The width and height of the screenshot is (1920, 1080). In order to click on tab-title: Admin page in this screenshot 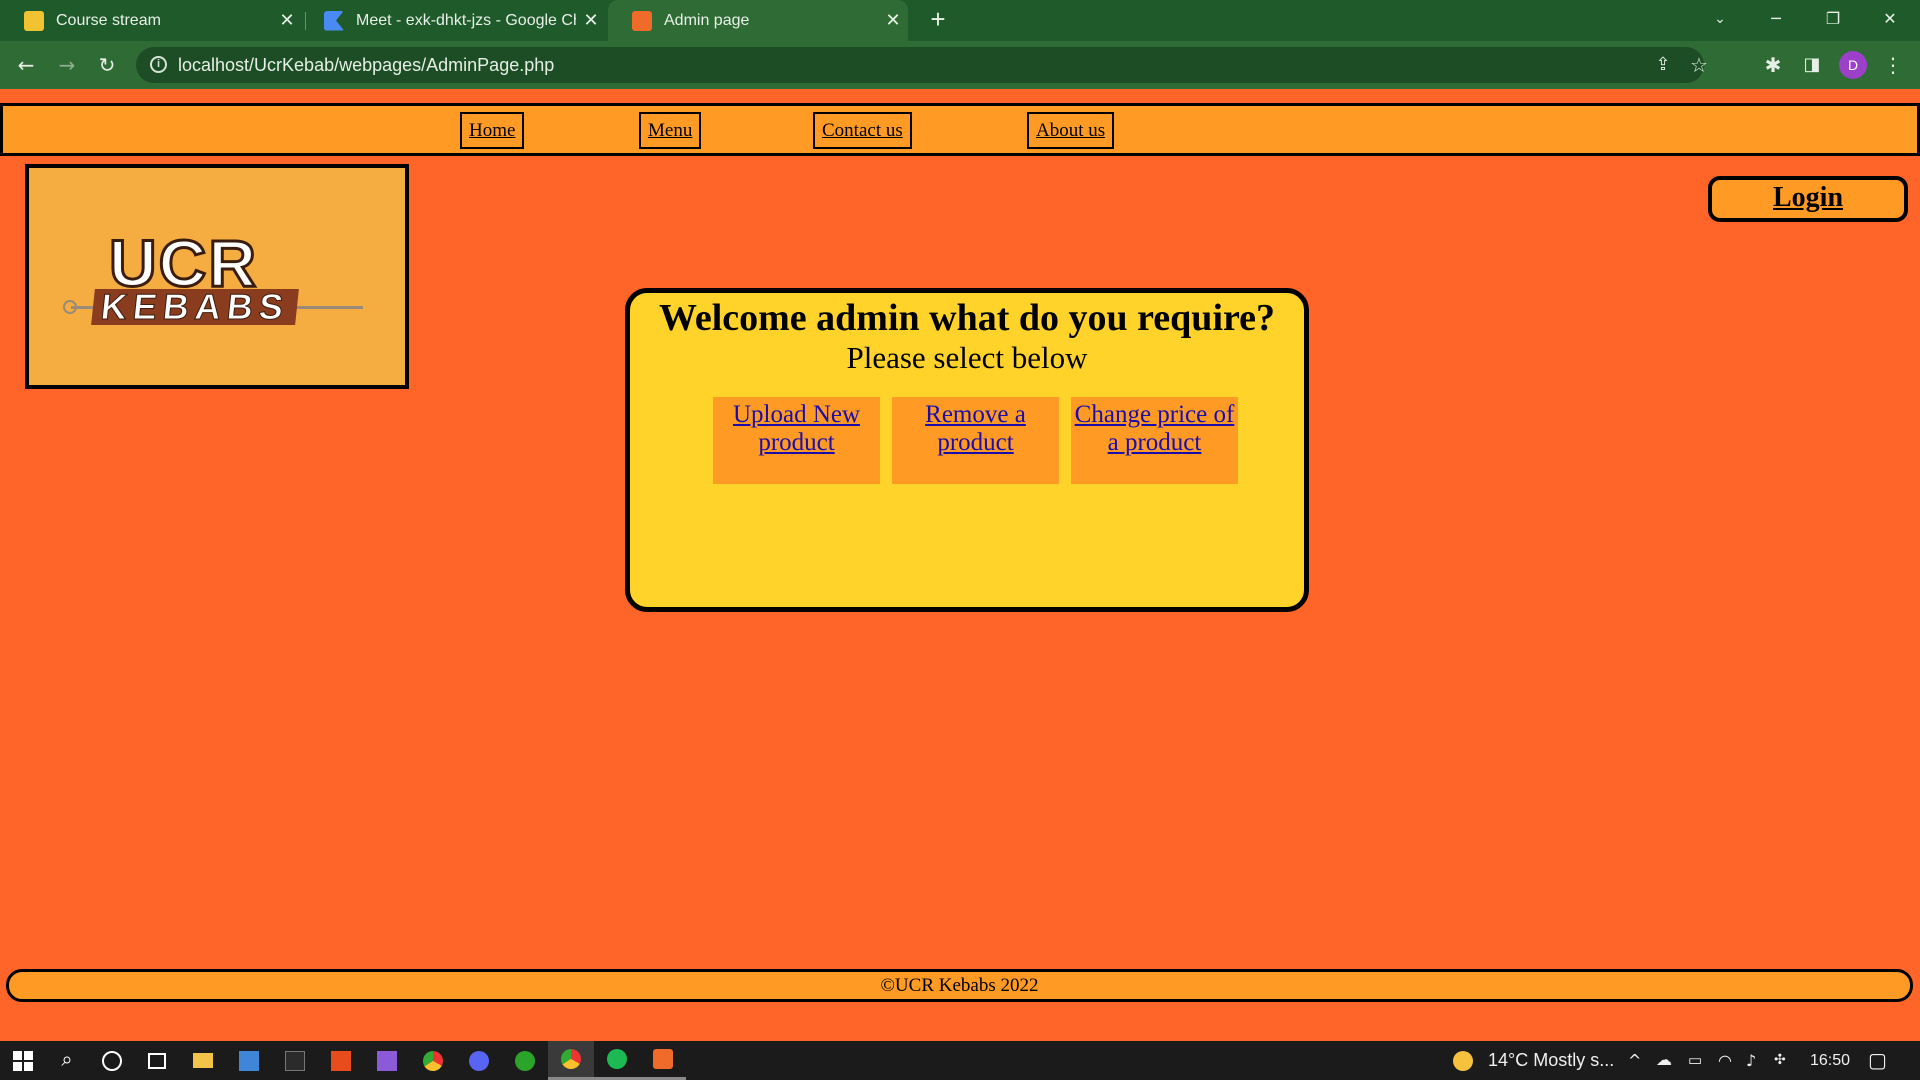, I will do `click(707, 20)`.